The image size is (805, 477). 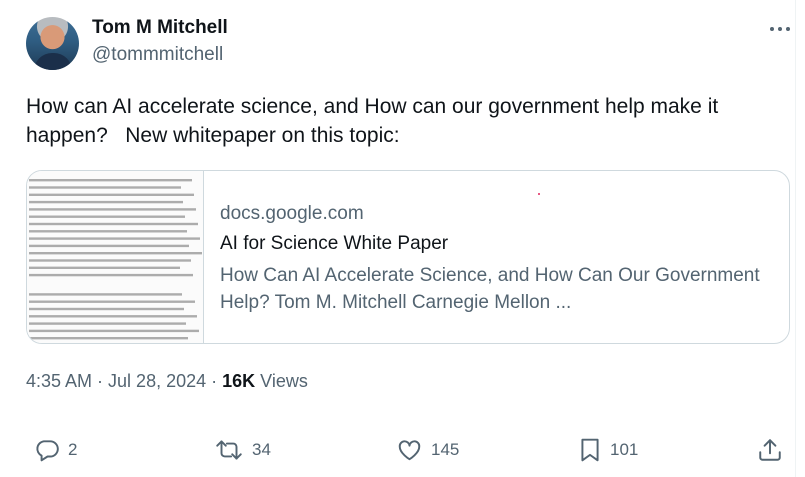 What do you see at coordinates (427, 450) in the screenshot?
I see `like-button: 145` at bounding box center [427, 450].